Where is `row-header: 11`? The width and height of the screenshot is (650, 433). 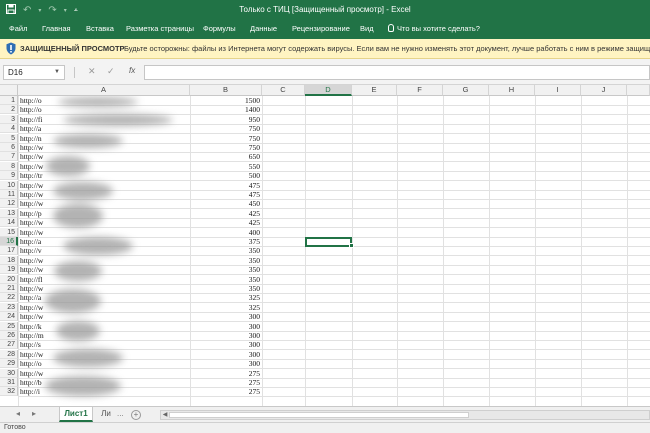 row-header: 11 is located at coordinates (9, 194).